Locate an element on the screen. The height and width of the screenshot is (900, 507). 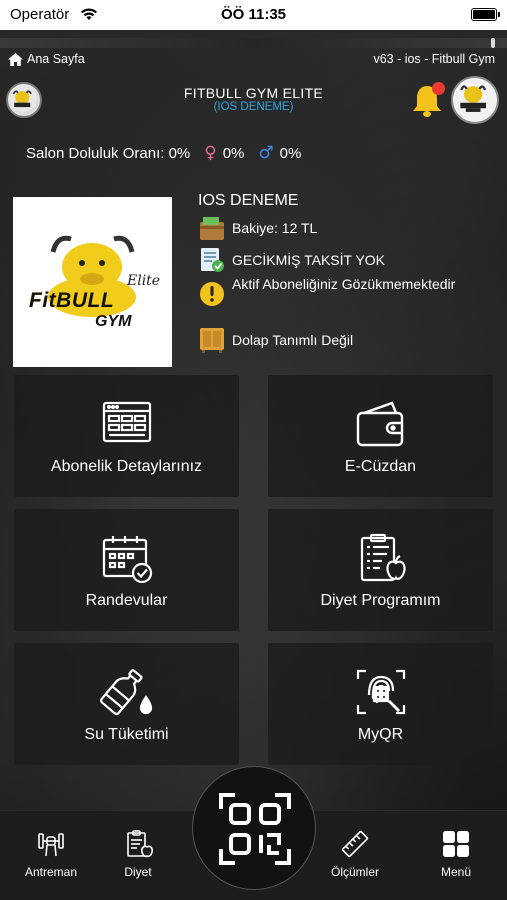
balance-row: Bakiye: 12 TL is located at coordinates (257, 228).